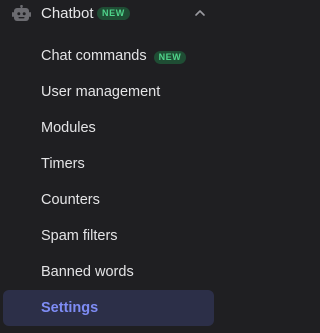 This screenshot has width=320, height=333. What do you see at coordinates (70, 308) in the screenshot?
I see `menu-item-label: Settings` at bounding box center [70, 308].